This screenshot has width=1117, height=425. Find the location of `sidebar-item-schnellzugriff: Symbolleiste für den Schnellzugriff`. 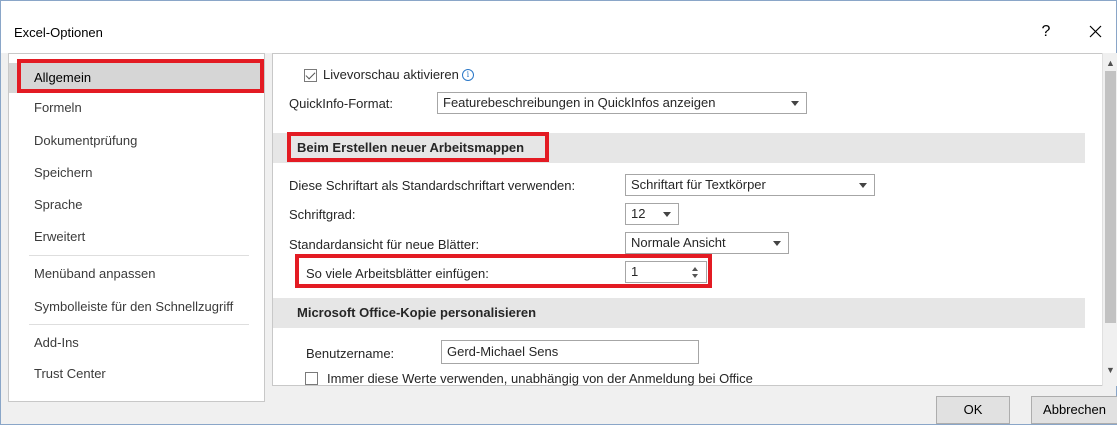

sidebar-item-schnellzugriff: Symbolleiste für den Schnellzugriff is located at coordinates (136, 307).